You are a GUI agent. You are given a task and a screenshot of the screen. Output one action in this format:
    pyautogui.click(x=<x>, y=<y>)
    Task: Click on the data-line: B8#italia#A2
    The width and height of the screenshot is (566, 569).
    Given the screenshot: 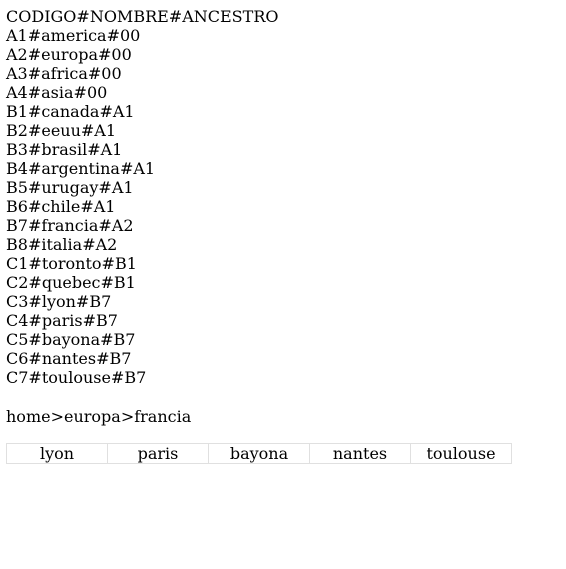 What is the action you would take?
    pyautogui.click(x=62, y=244)
    